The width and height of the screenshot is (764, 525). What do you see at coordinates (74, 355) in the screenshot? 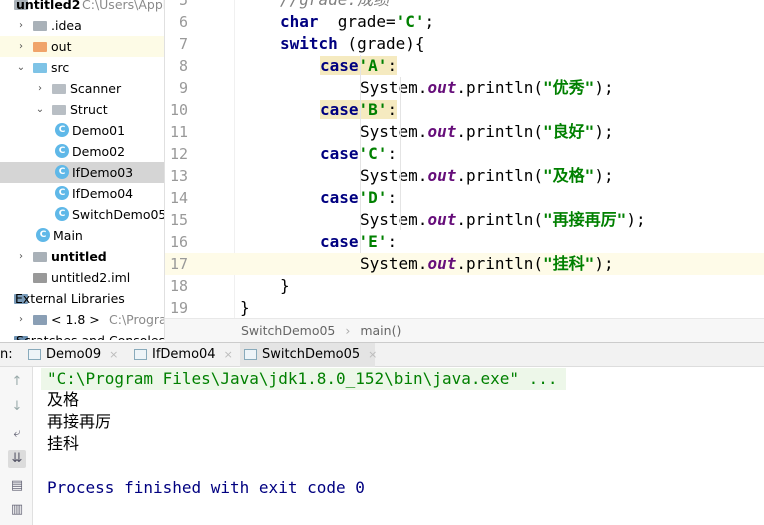
I see `run-tab: Demo09 ×` at bounding box center [74, 355].